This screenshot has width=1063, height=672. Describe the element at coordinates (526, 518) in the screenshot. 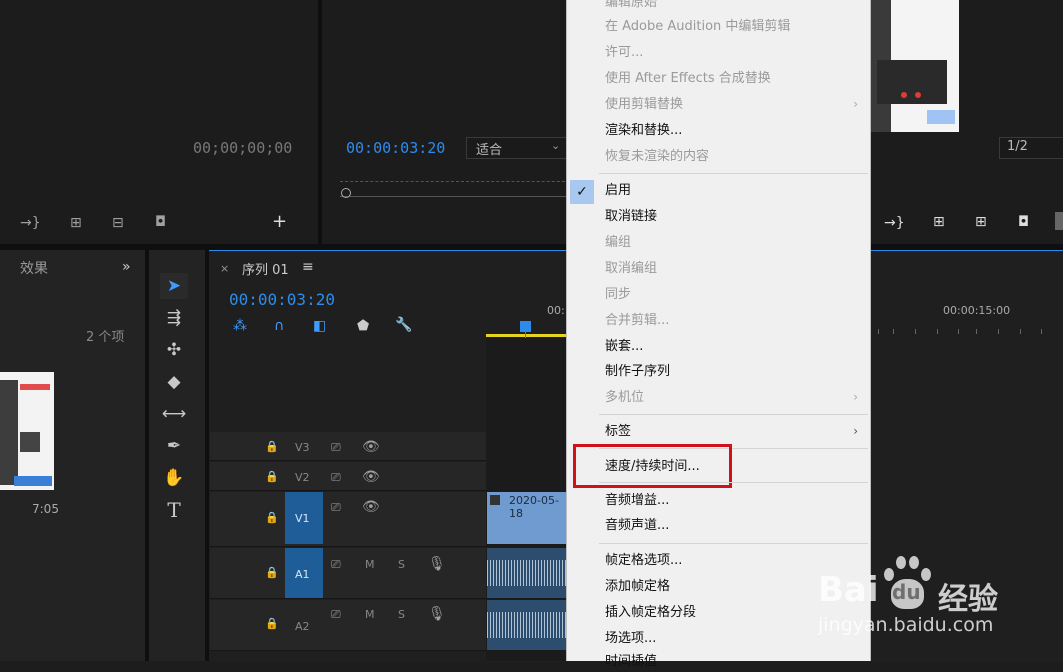

I see `video-clip: 2020-05-18` at that location.